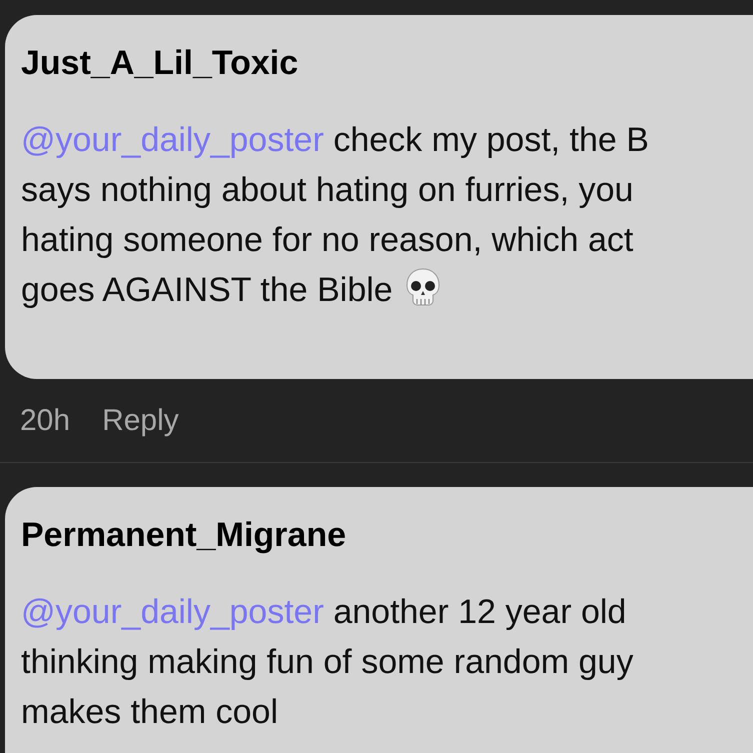 This screenshot has width=753, height=753. I want to click on comment-time: 20h, so click(45, 421).